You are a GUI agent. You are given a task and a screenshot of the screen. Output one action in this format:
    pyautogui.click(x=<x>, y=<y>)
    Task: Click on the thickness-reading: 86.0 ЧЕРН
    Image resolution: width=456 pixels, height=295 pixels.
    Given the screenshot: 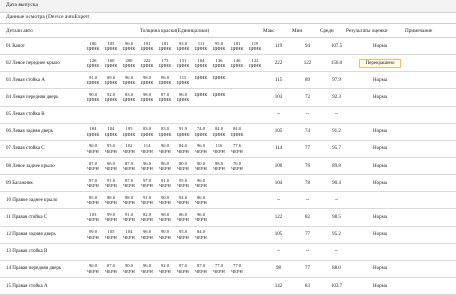 What is the action you would take?
    pyautogui.click(x=201, y=200)
    